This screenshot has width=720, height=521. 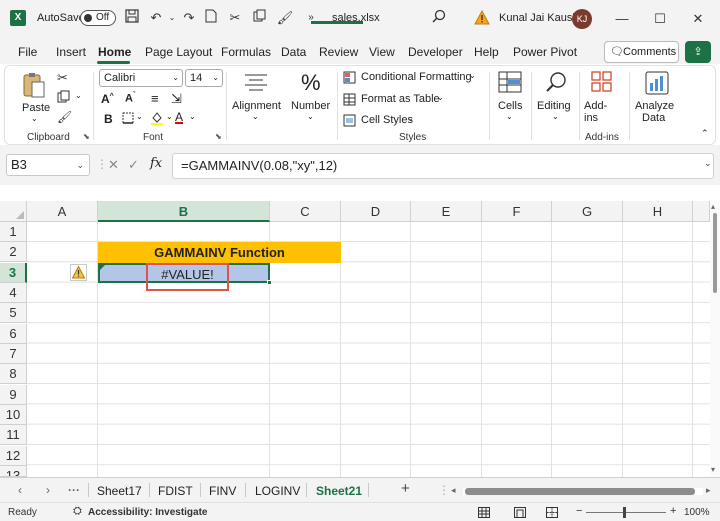 What do you see at coordinates (176, 99) in the screenshot?
I see `wrap-icon: ⇲` at bounding box center [176, 99].